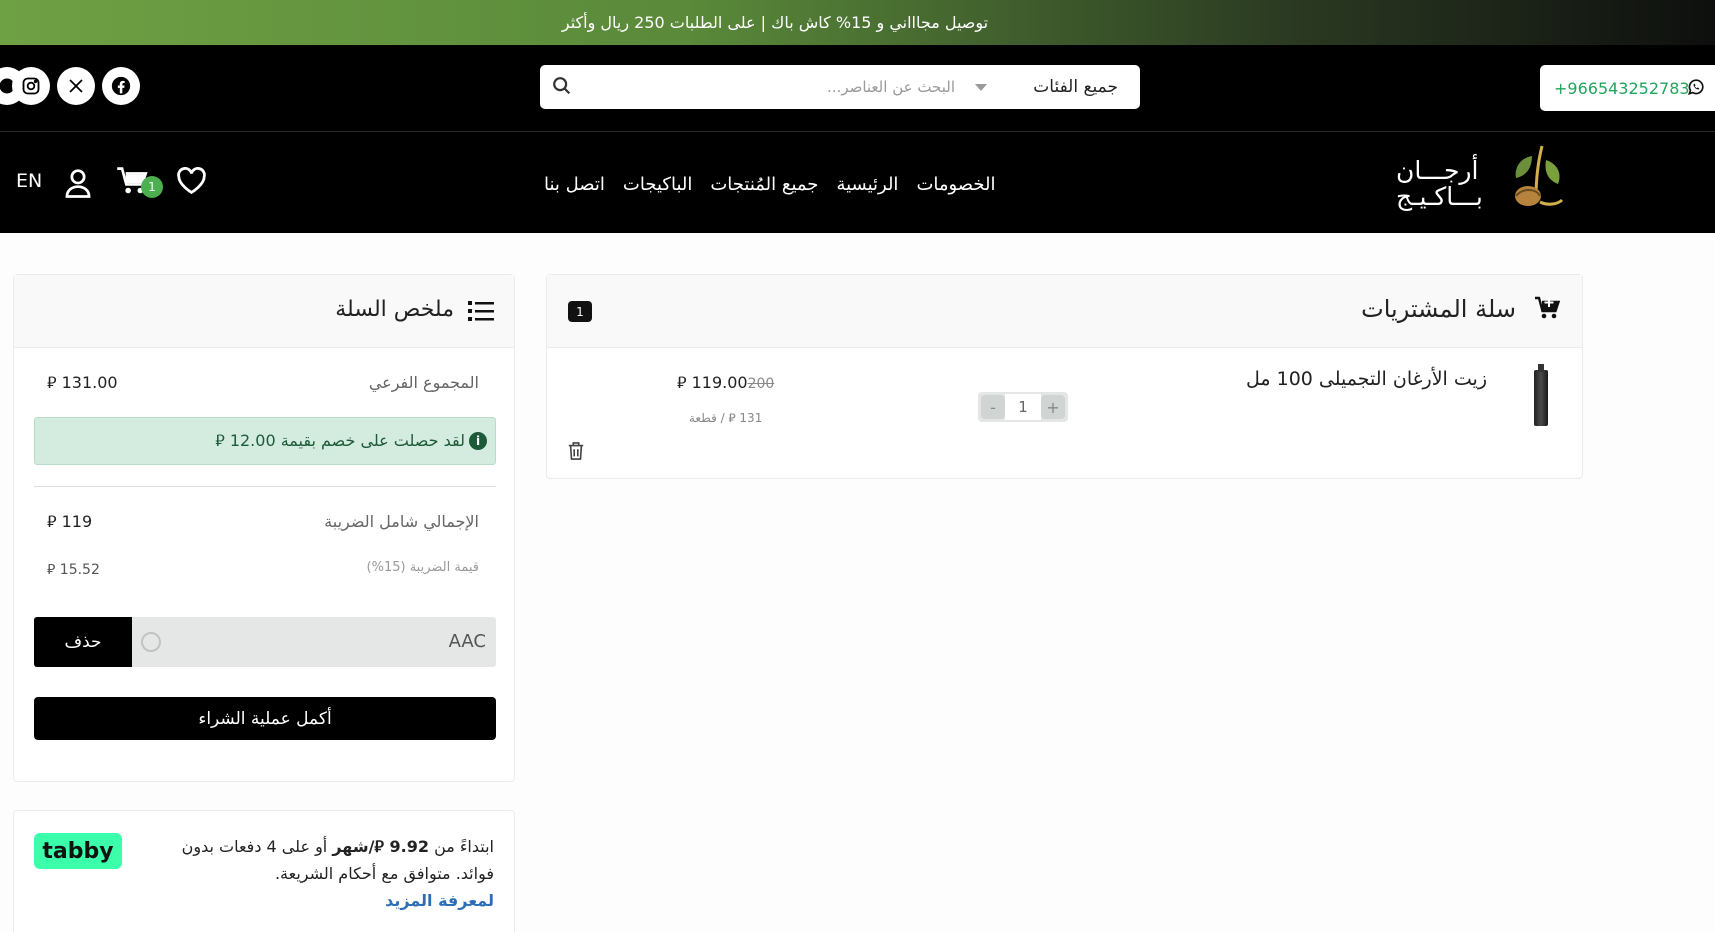 The height and width of the screenshot is (932, 1715). I want to click on coupon-input: AAC, so click(467, 641).